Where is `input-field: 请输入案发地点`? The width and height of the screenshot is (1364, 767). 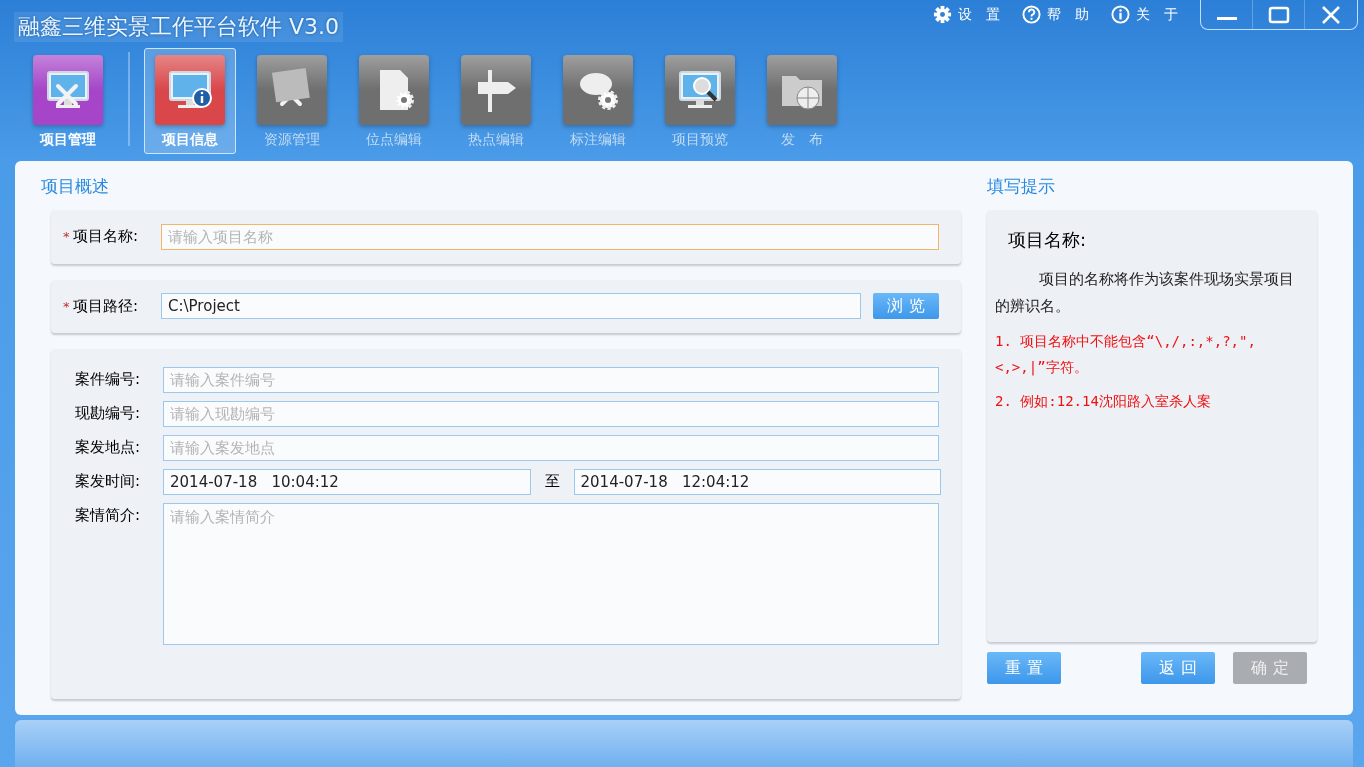
input-field: 请输入案发地点 is located at coordinates (551, 448).